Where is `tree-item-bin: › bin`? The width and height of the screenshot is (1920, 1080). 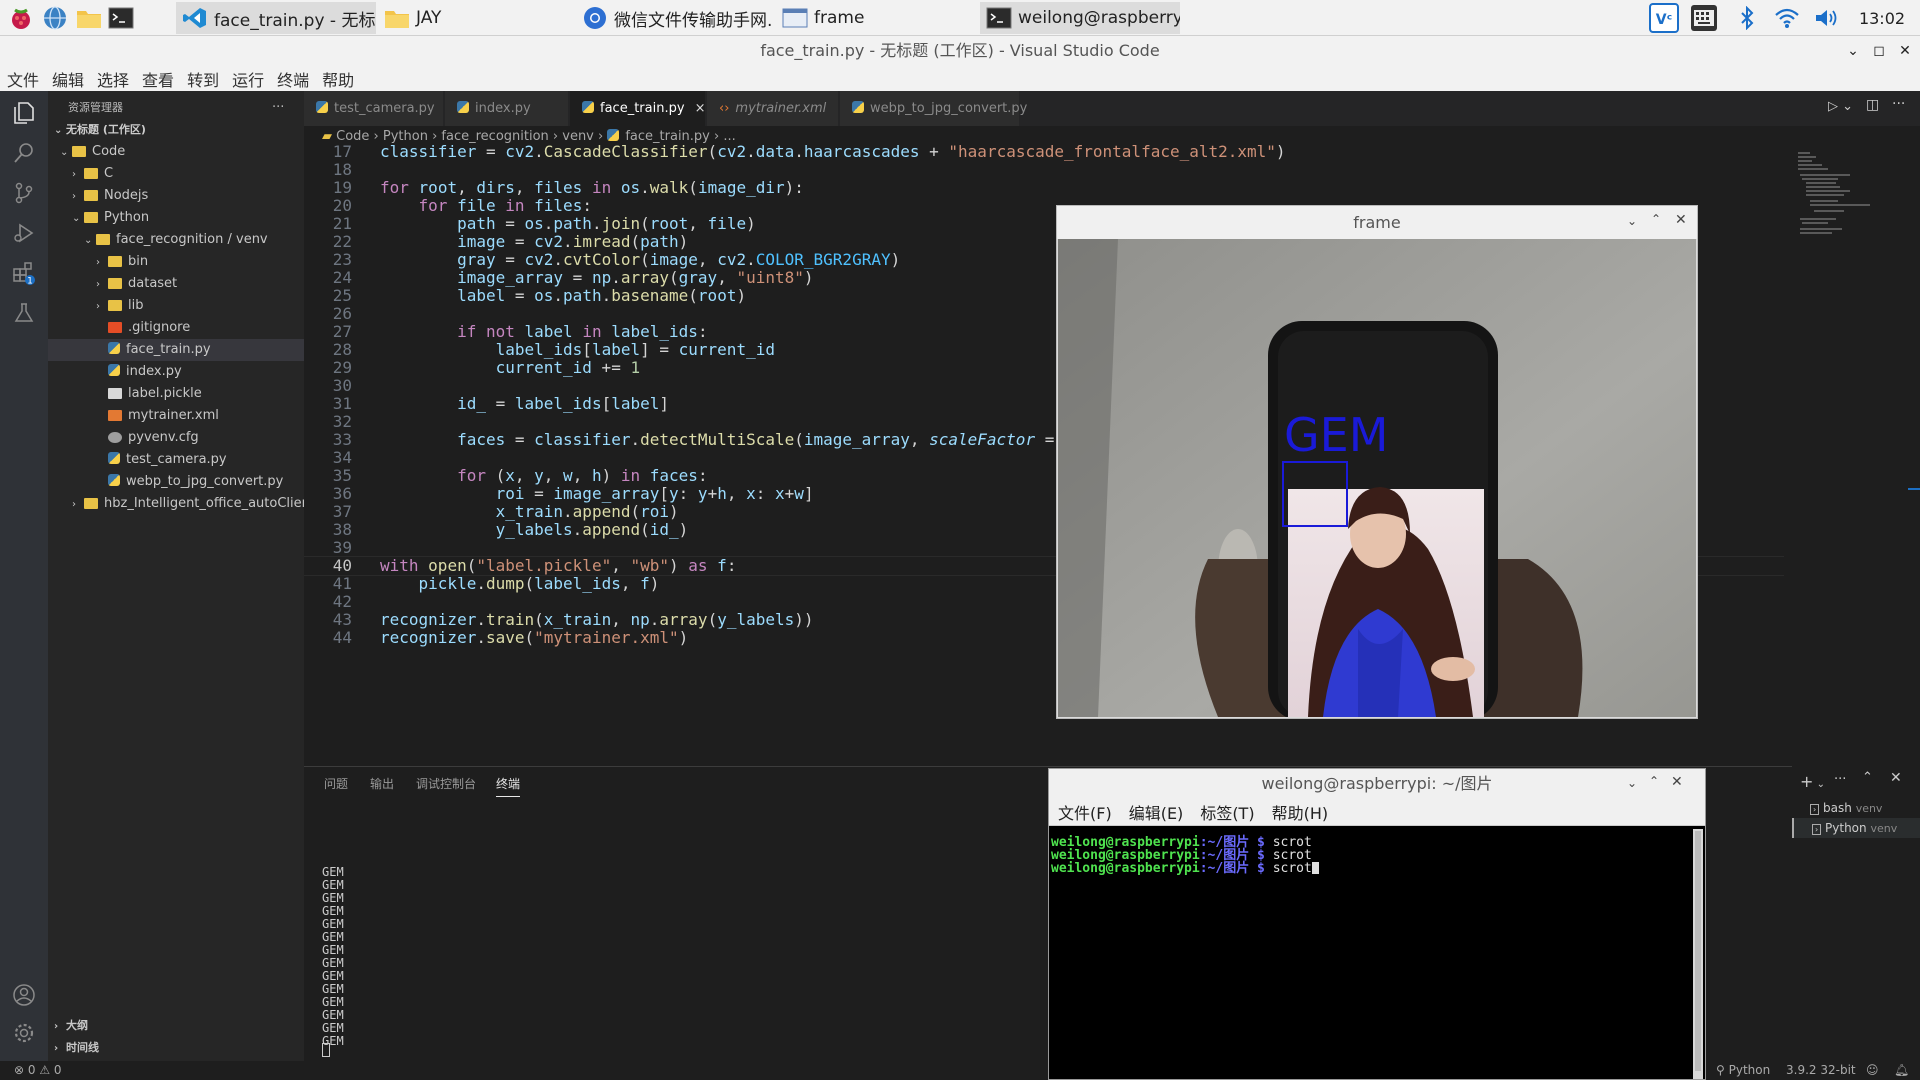 tree-item-bin: › bin is located at coordinates (176, 262).